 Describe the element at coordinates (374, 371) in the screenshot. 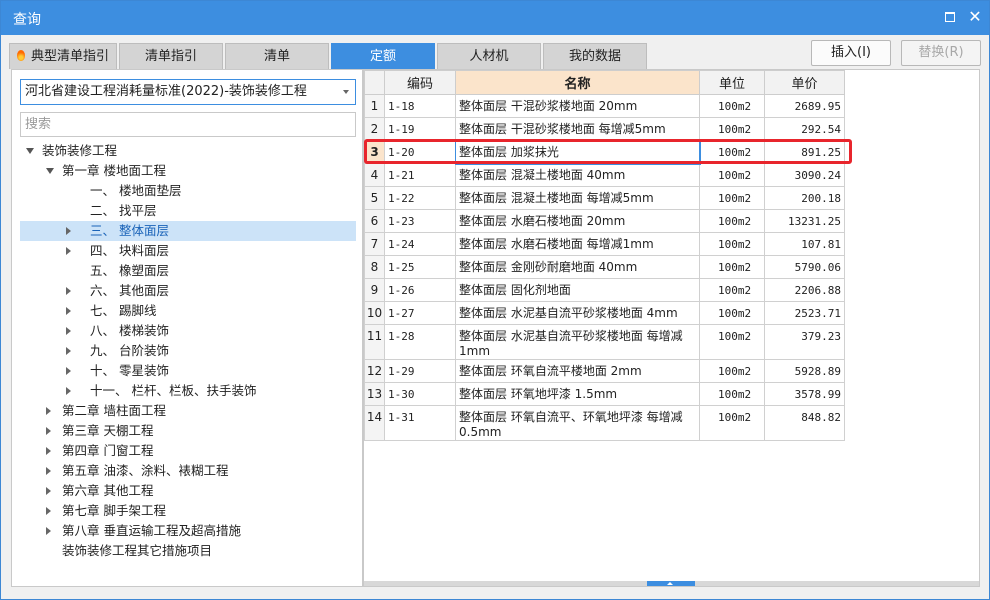

I see `row-index: 12` at that location.